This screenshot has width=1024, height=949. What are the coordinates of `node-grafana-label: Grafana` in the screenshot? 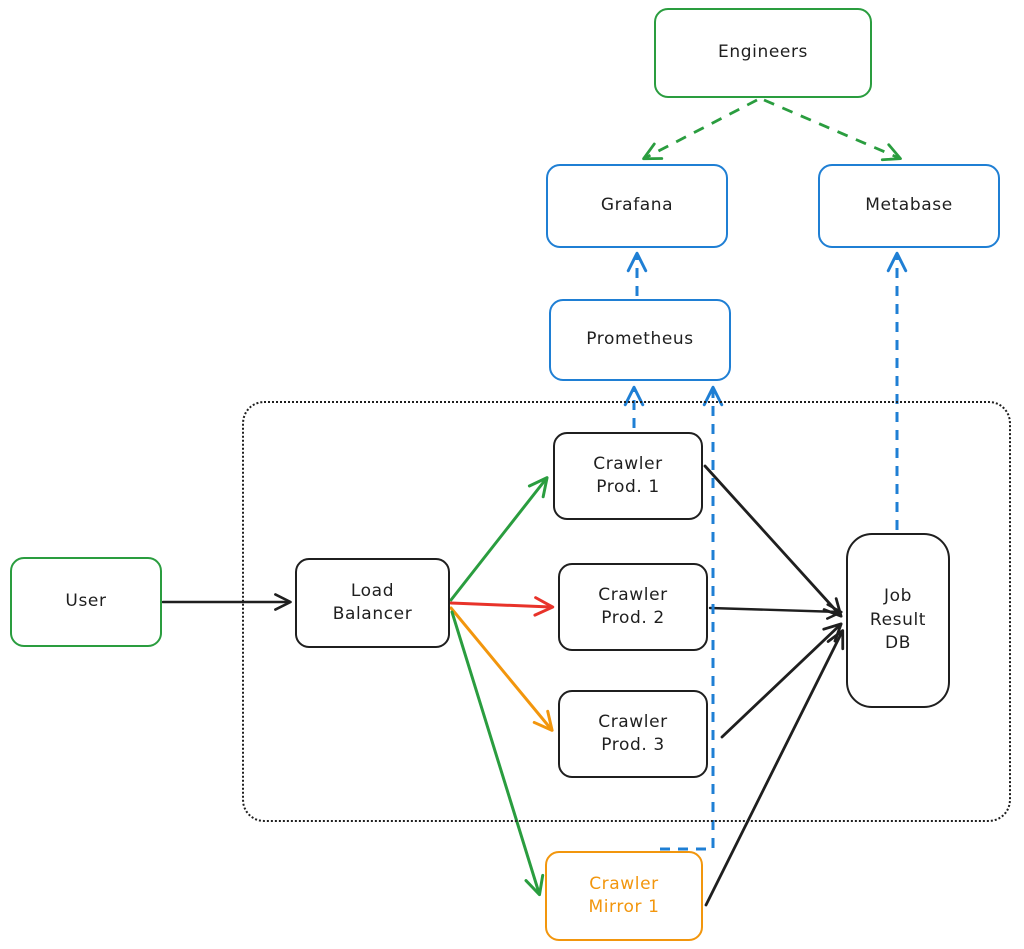 It's located at (637, 205).